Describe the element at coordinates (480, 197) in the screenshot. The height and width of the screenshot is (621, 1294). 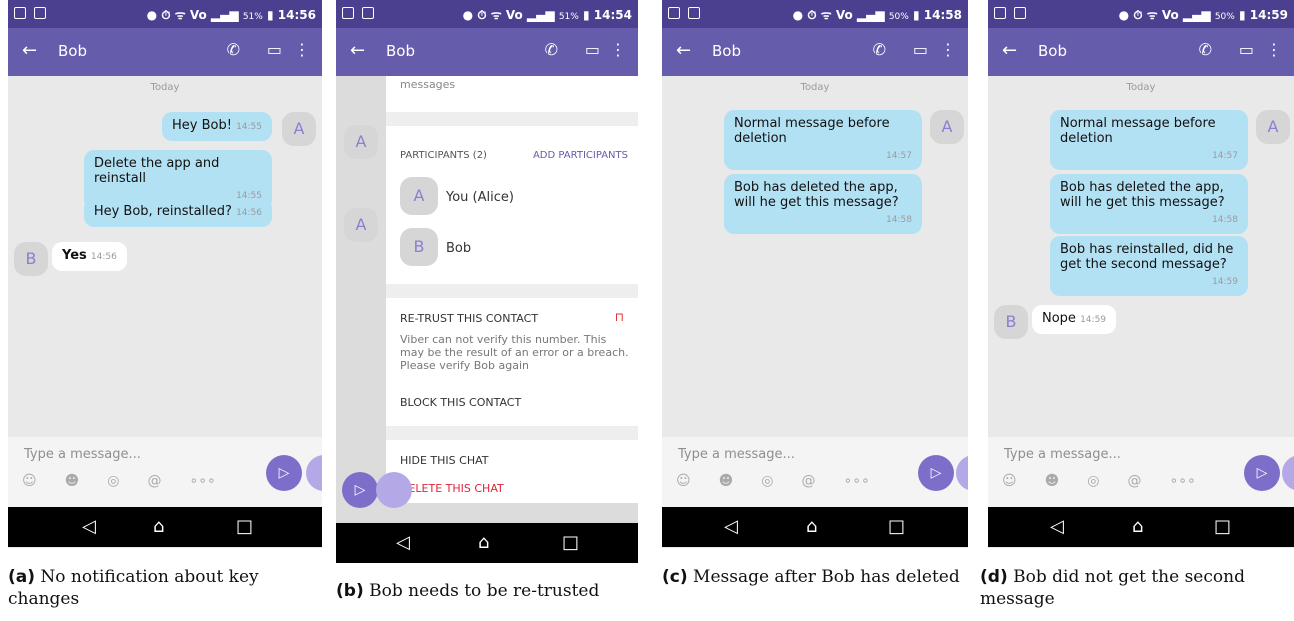
I see `participant-name: You (Alice)` at that location.